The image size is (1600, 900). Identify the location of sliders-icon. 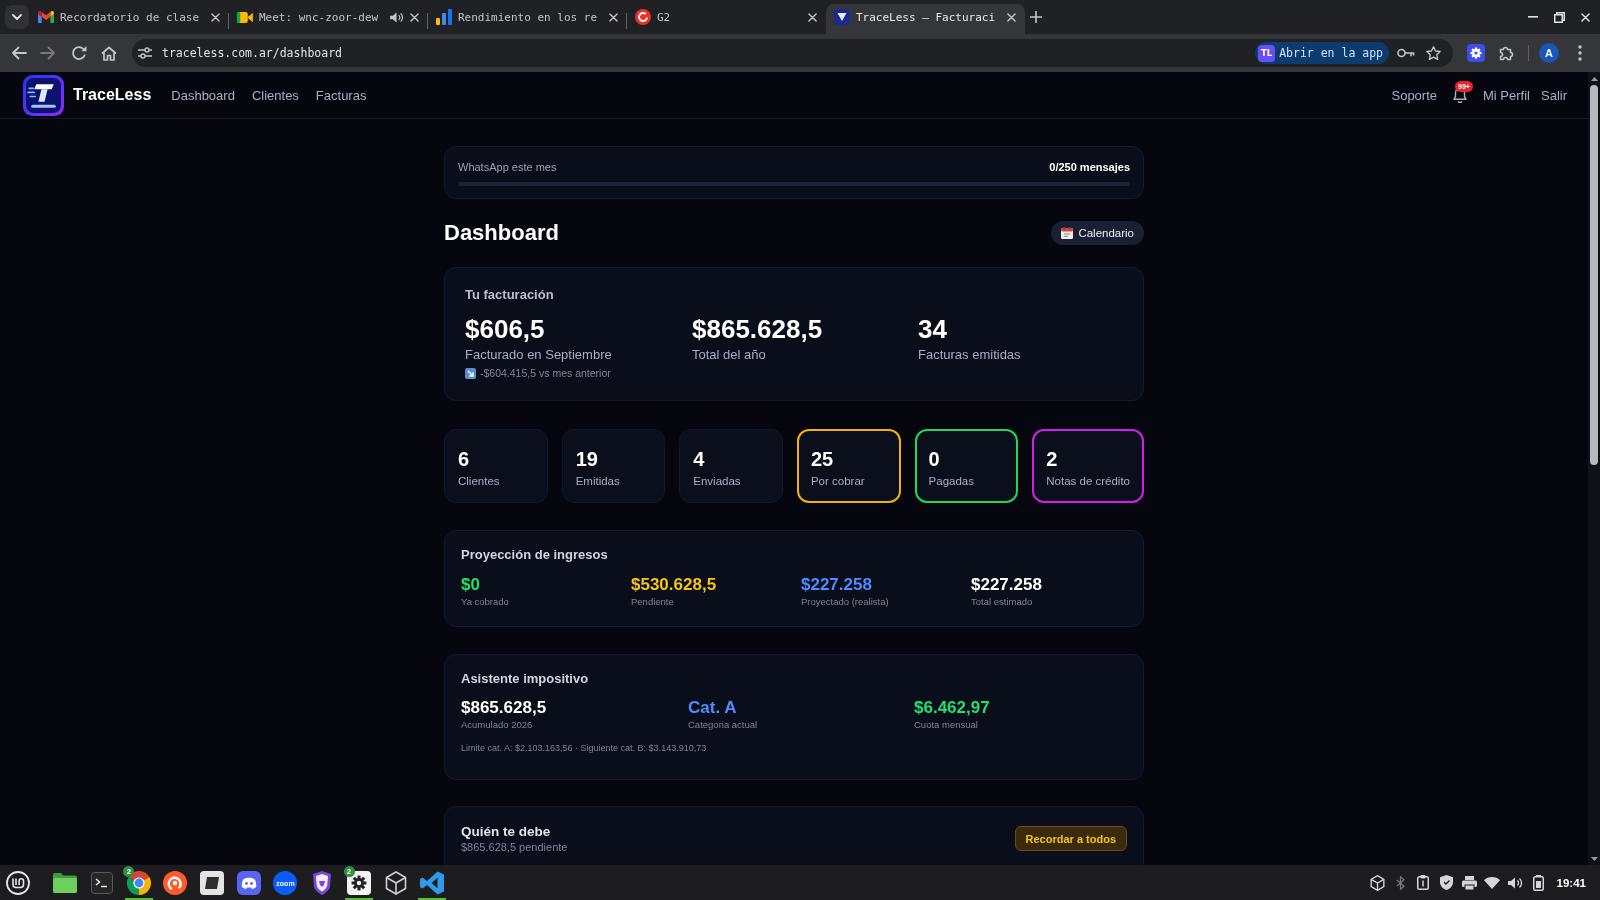
(145, 53).